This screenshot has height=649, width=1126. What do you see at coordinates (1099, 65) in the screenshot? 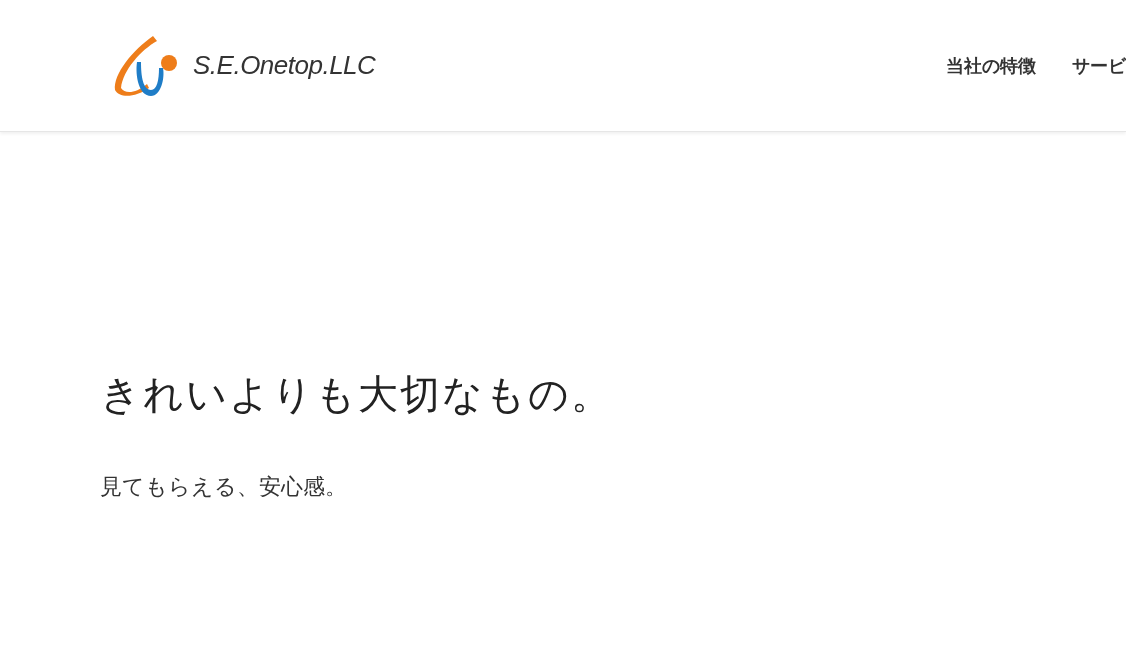
I see `nav-link: サービ` at bounding box center [1099, 65].